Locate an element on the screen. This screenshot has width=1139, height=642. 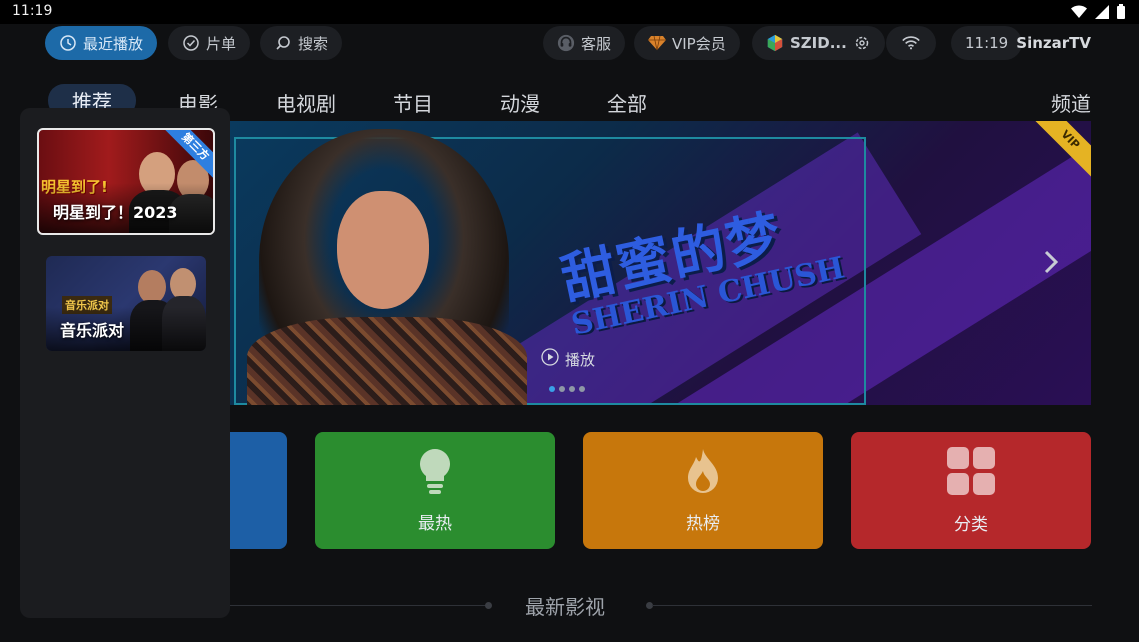
hottest-label: 最热 is located at coordinates (435, 524).